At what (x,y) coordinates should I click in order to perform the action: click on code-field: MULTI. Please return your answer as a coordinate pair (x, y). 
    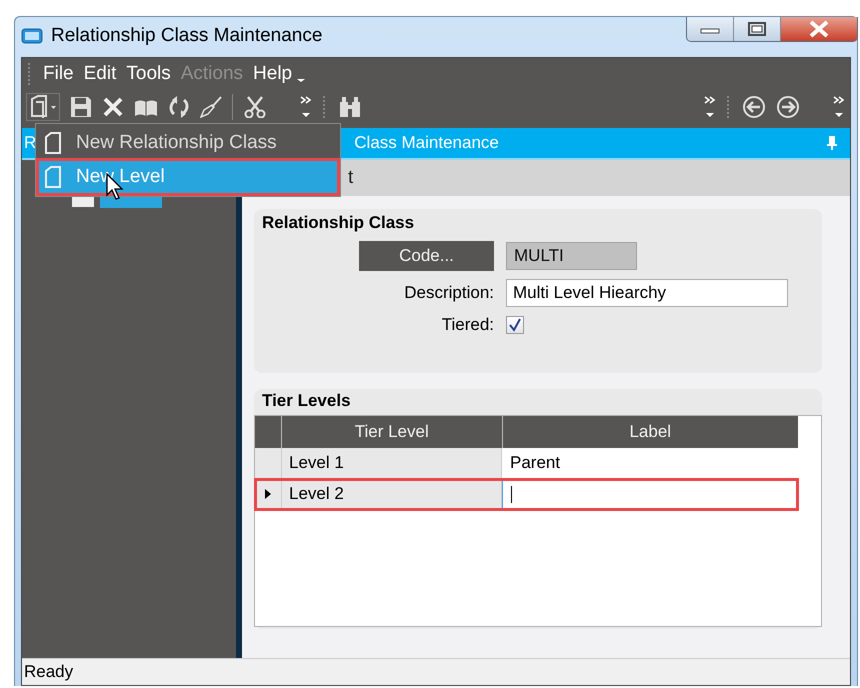
    Looking at the image, I should click on (571, 256).